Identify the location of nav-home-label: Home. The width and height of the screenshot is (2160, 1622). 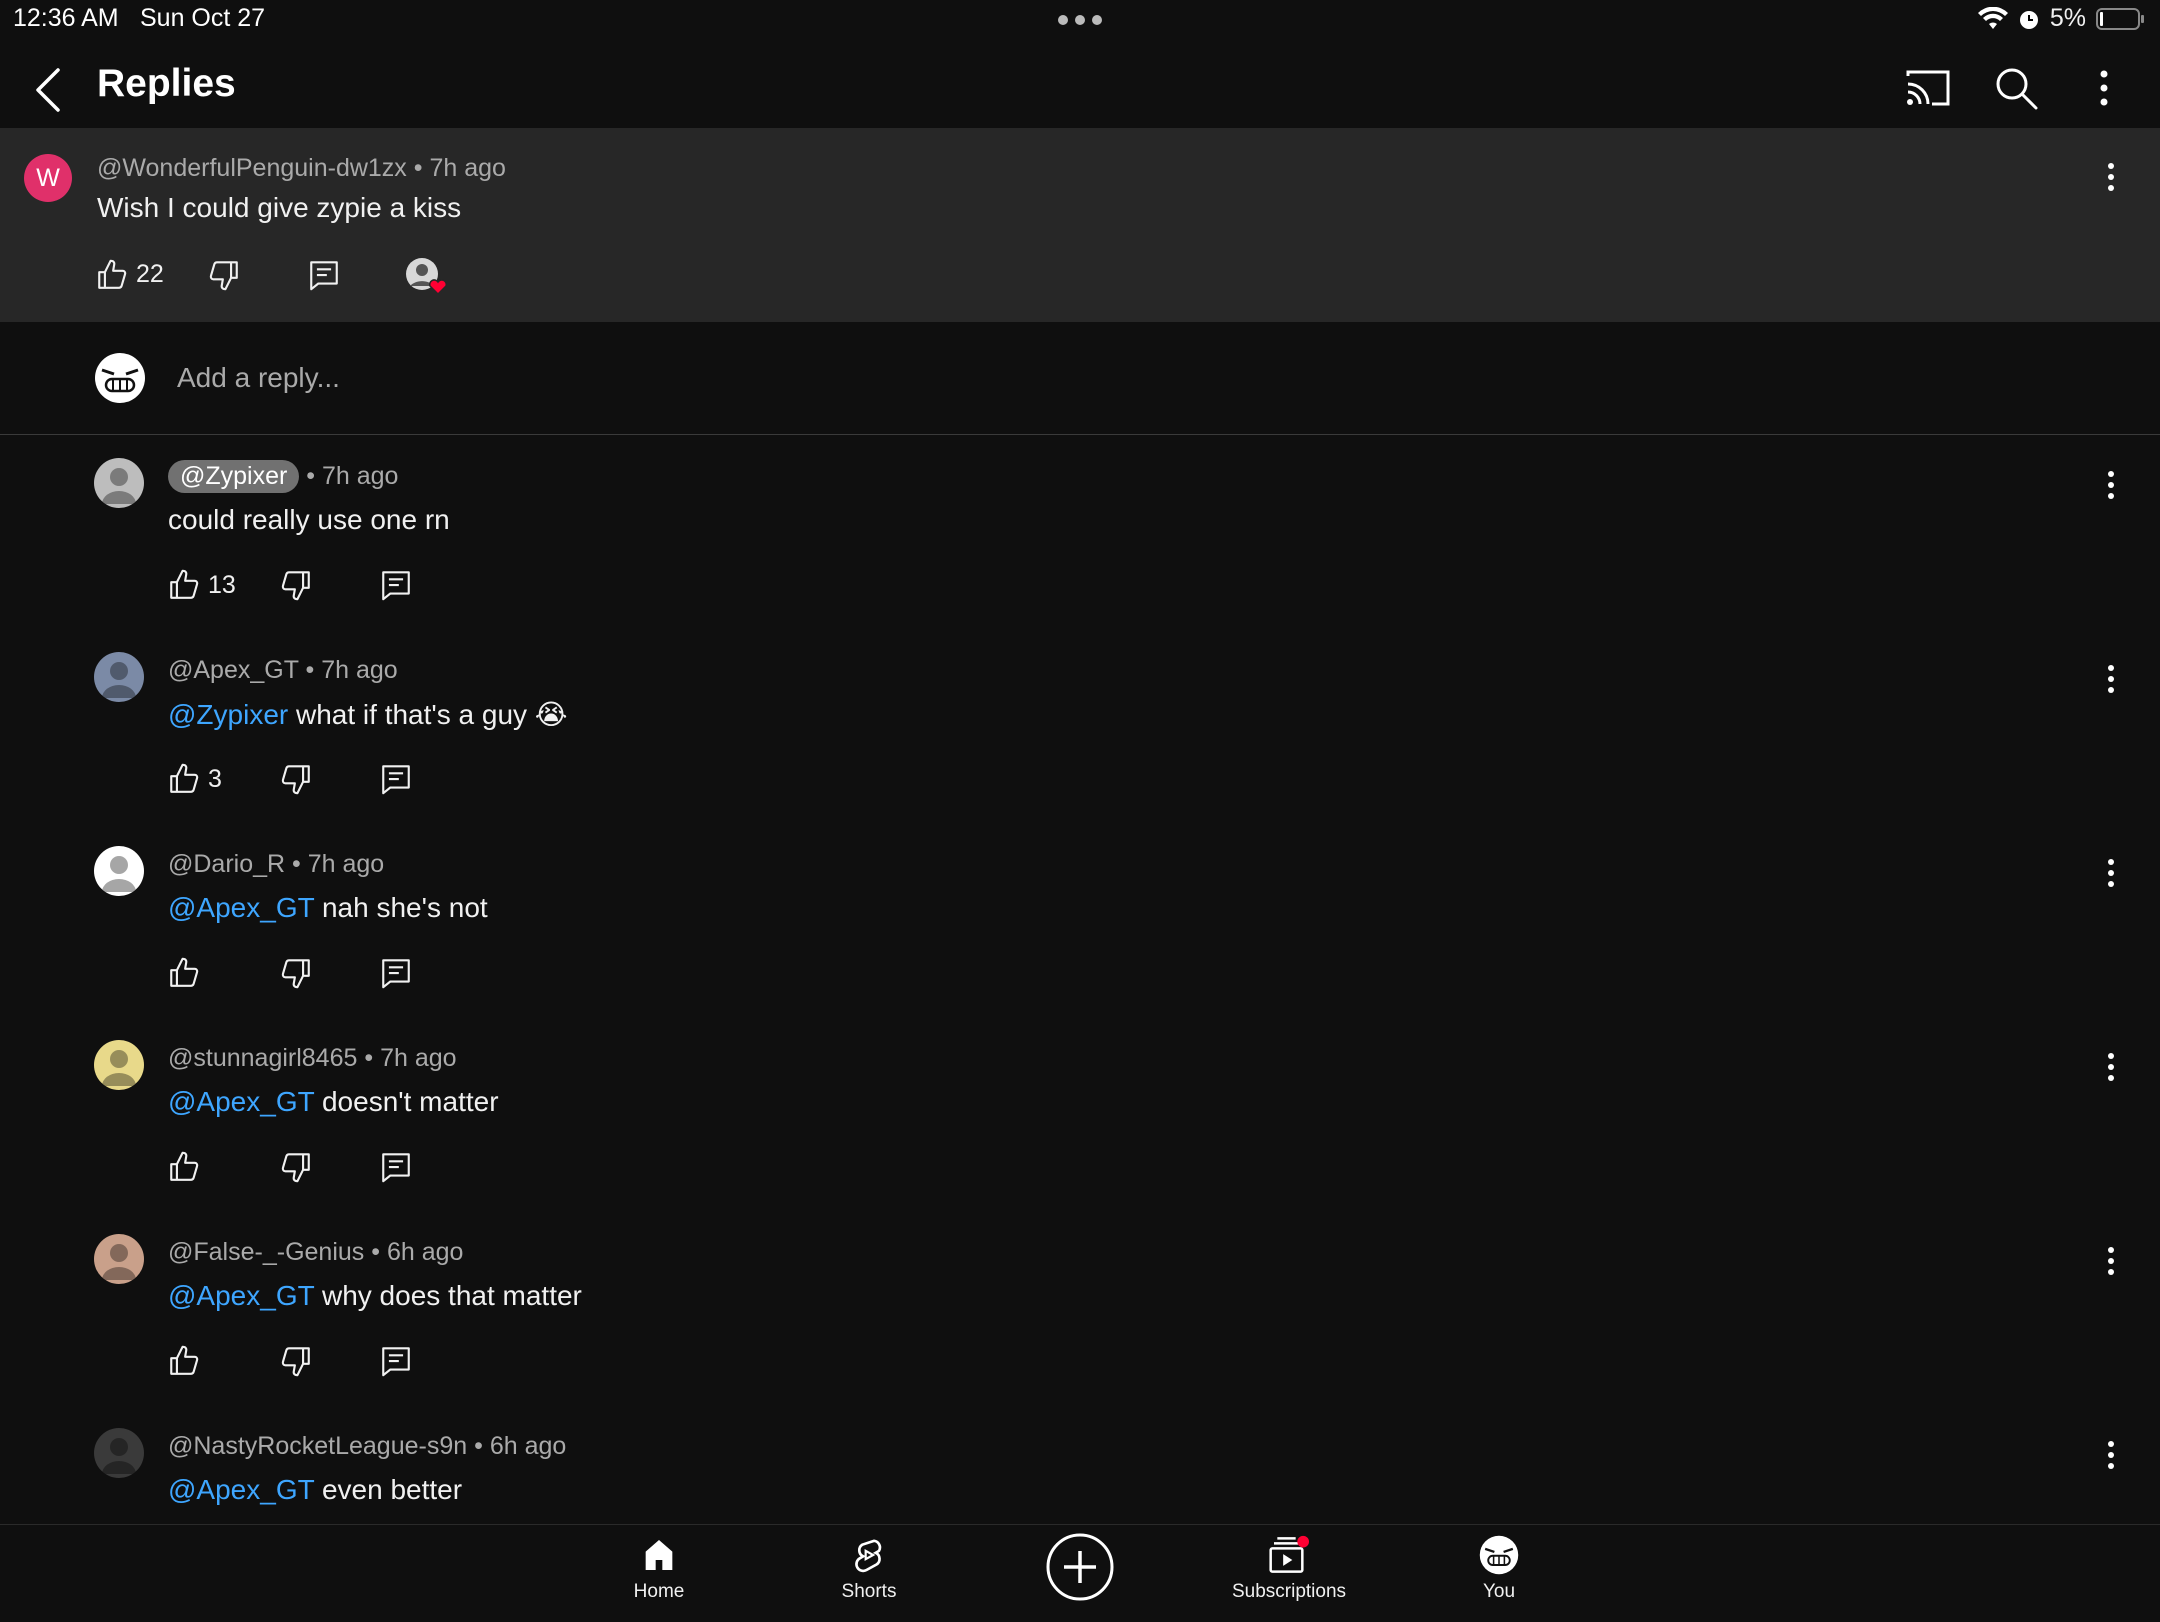
(659, 1591).